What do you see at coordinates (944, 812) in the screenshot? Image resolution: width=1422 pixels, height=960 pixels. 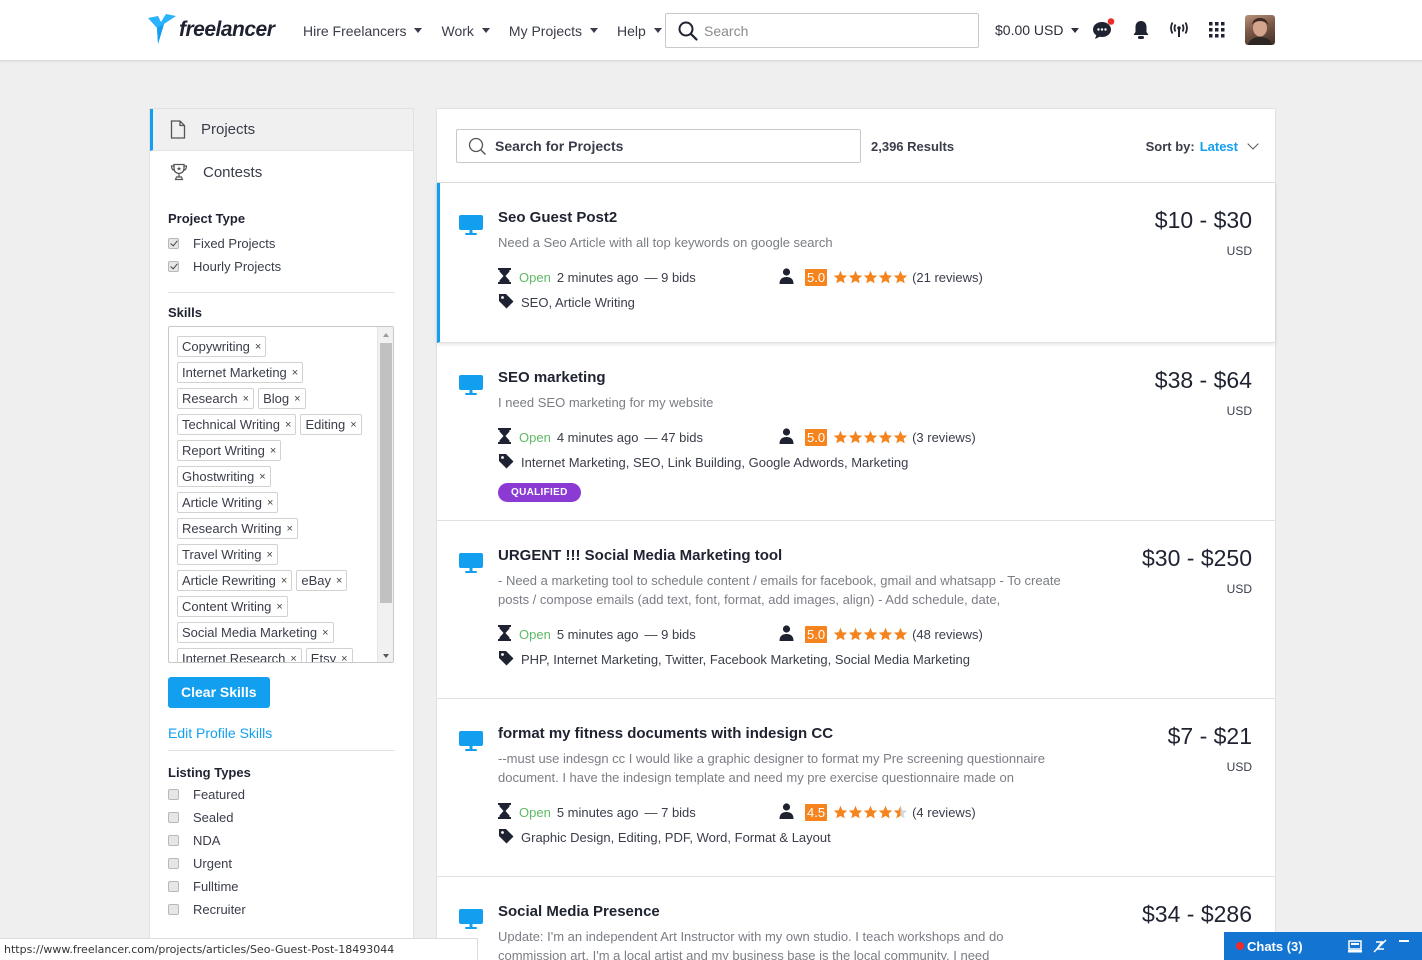 I see `review-count: (4 reviews)` at bounding box center [944, 812].